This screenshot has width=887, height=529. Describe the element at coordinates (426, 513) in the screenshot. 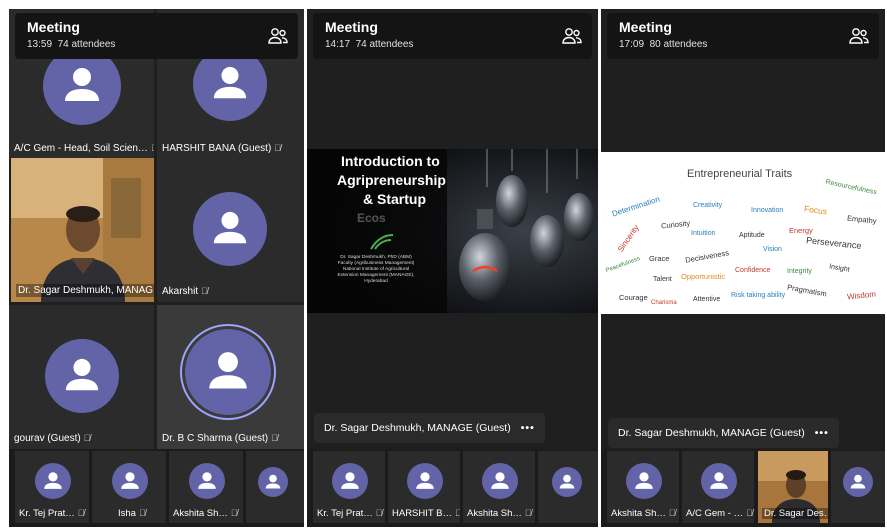

I see `participant-name: HARSHIT B… 🎙̸` at that location.